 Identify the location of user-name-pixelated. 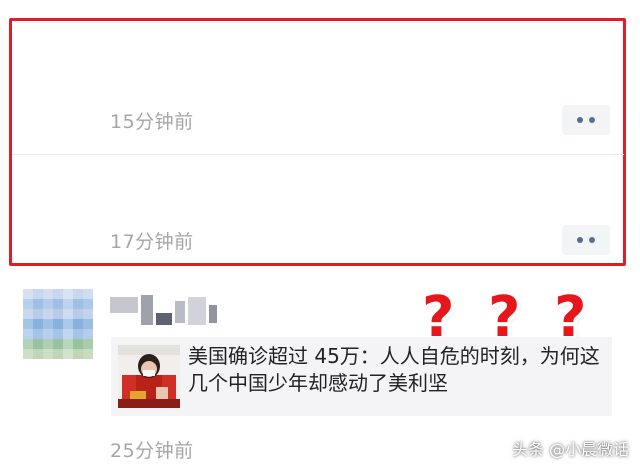
(163, 312).